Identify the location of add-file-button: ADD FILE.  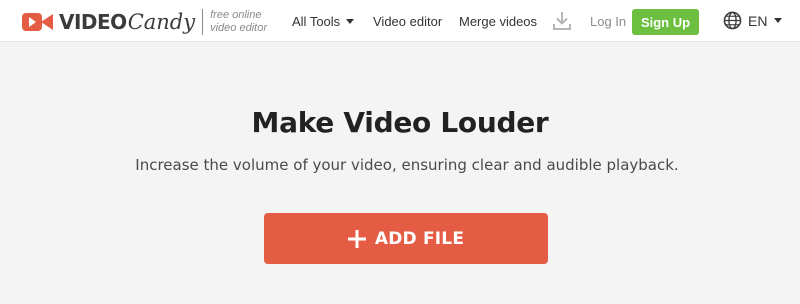
(406, 238).